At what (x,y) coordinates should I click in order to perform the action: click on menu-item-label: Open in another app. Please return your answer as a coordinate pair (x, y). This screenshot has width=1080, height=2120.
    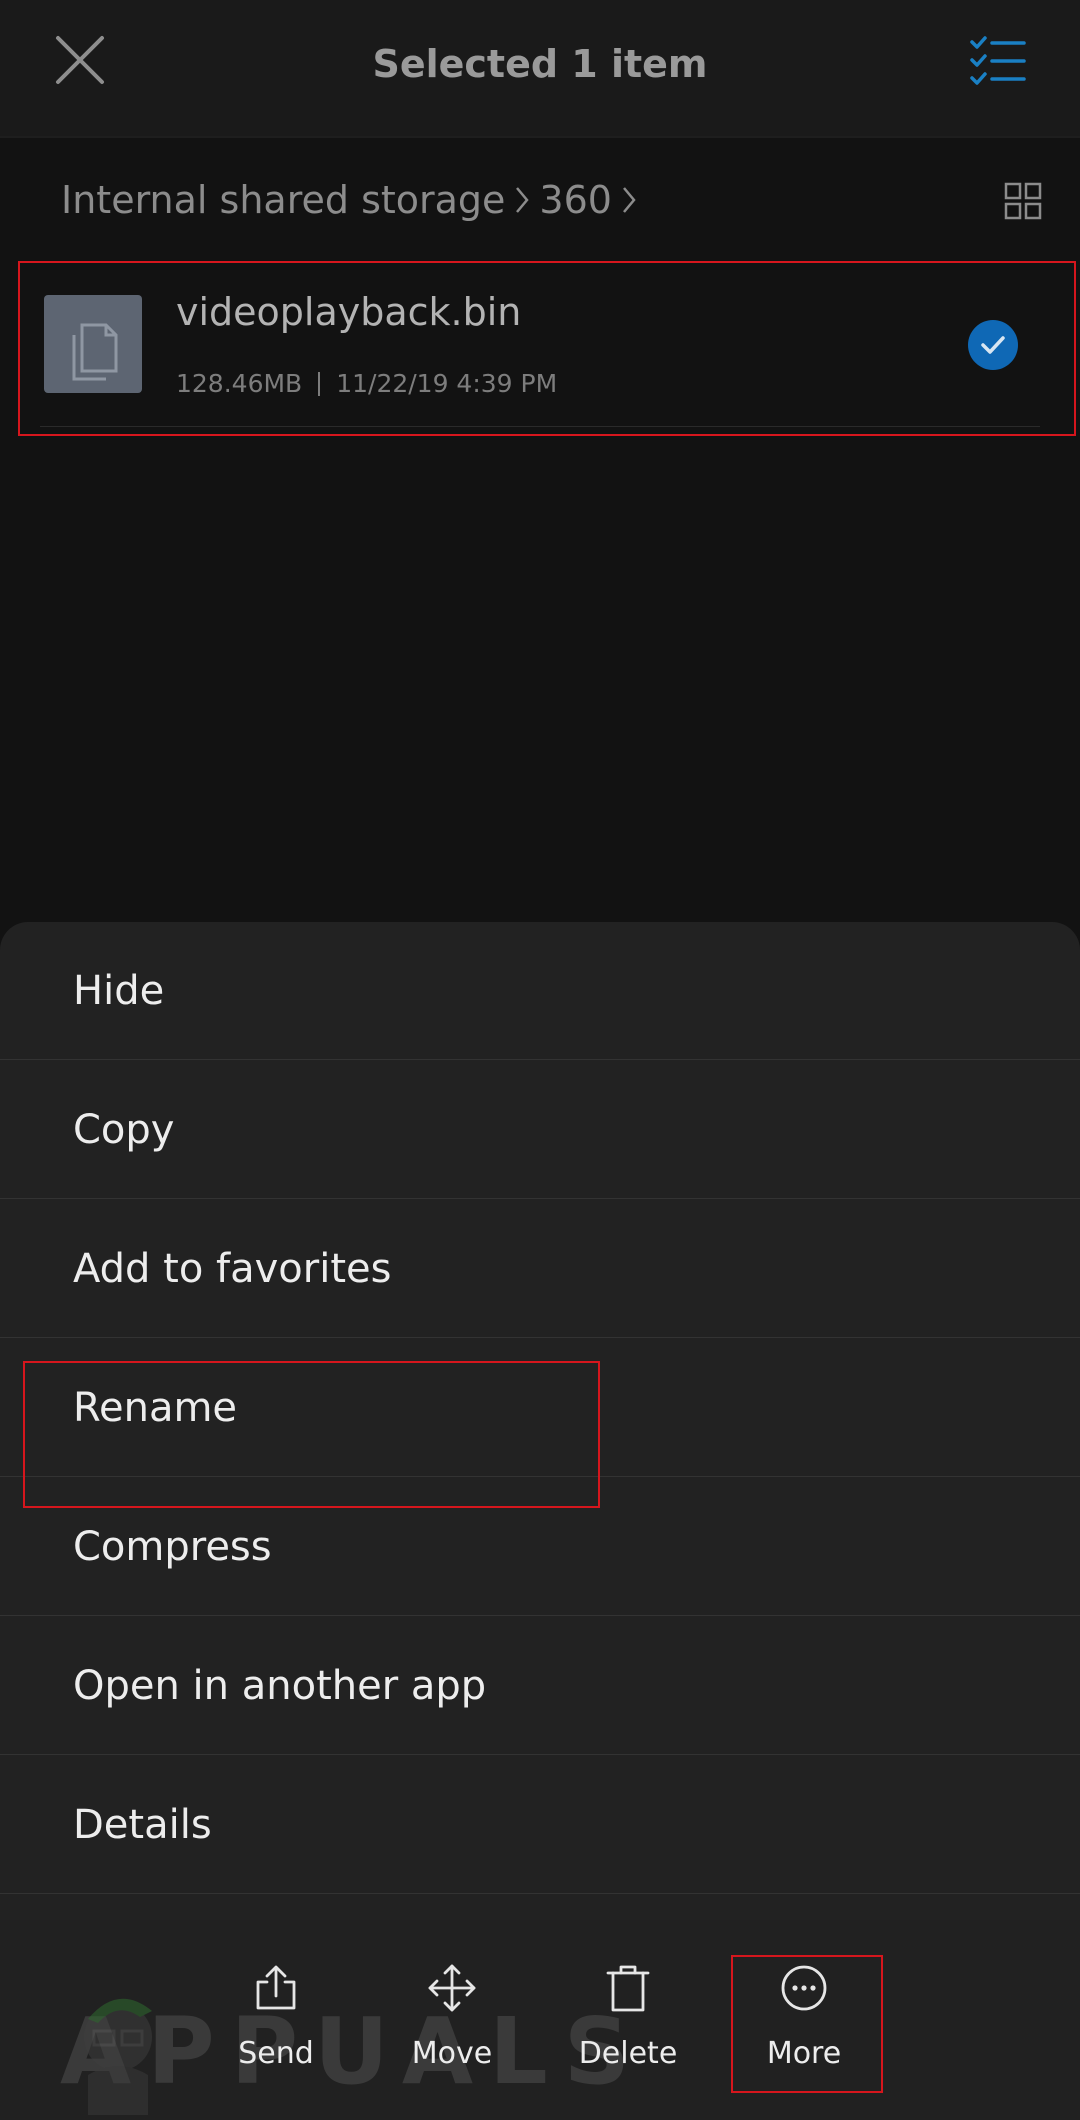
    Looking at the image, I should click on (280, 1686).